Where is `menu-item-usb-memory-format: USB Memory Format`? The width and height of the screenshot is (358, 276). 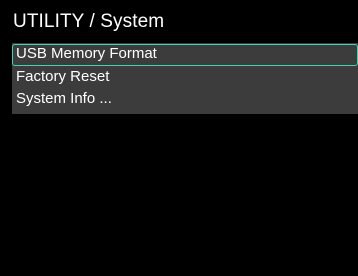 menu-item-usb-memory-format: USB Memory Format is located at coordinates (185, 55).